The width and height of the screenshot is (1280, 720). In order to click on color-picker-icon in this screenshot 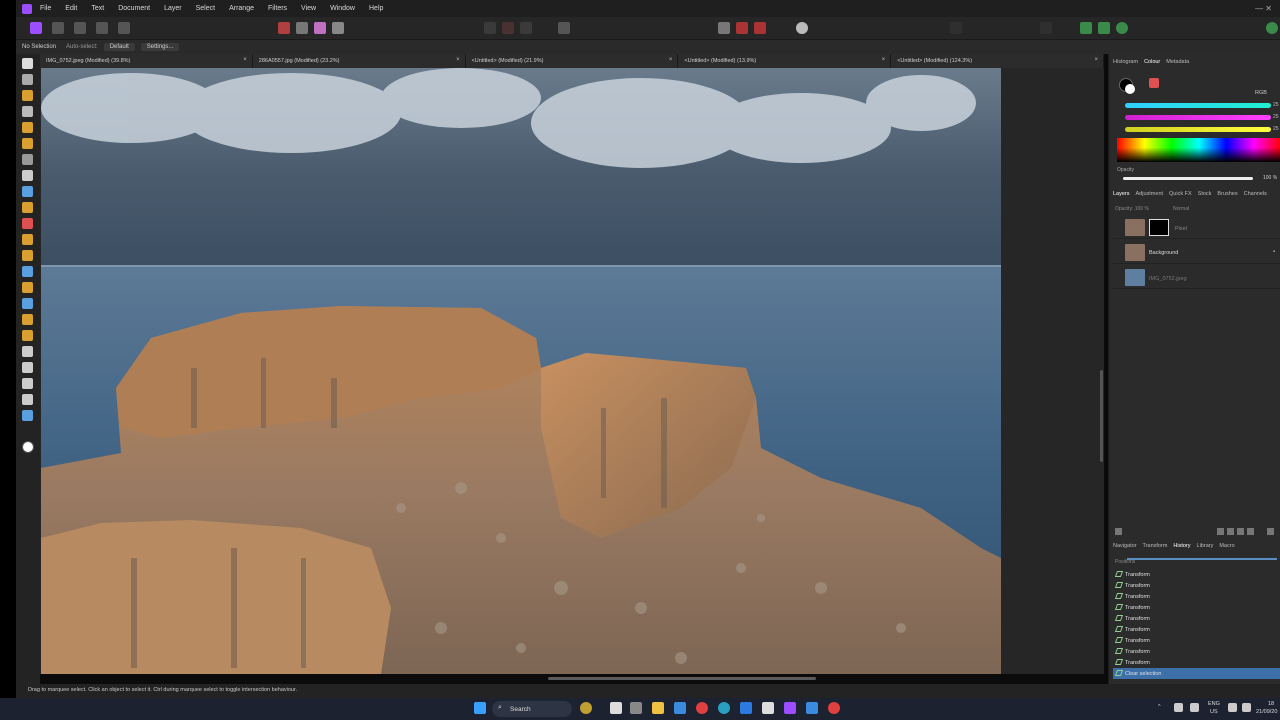, I will do `click(27, 191)`.